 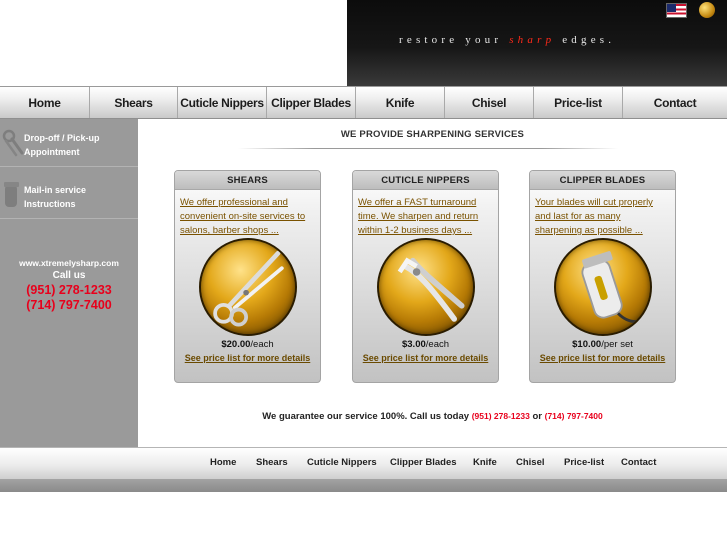 What do you see at coordinates (489, 102) in the screenshot?
I see `nav-chisel: Chisel` at bounding box center [489, 102].